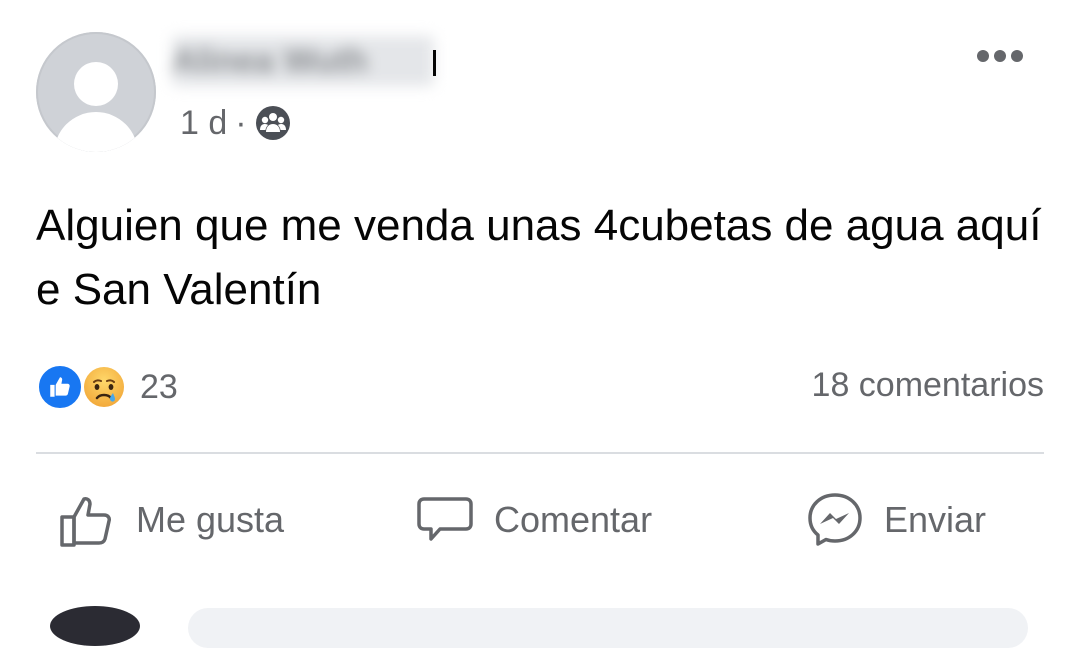  I want to click on comment-input, so click(608, 628).